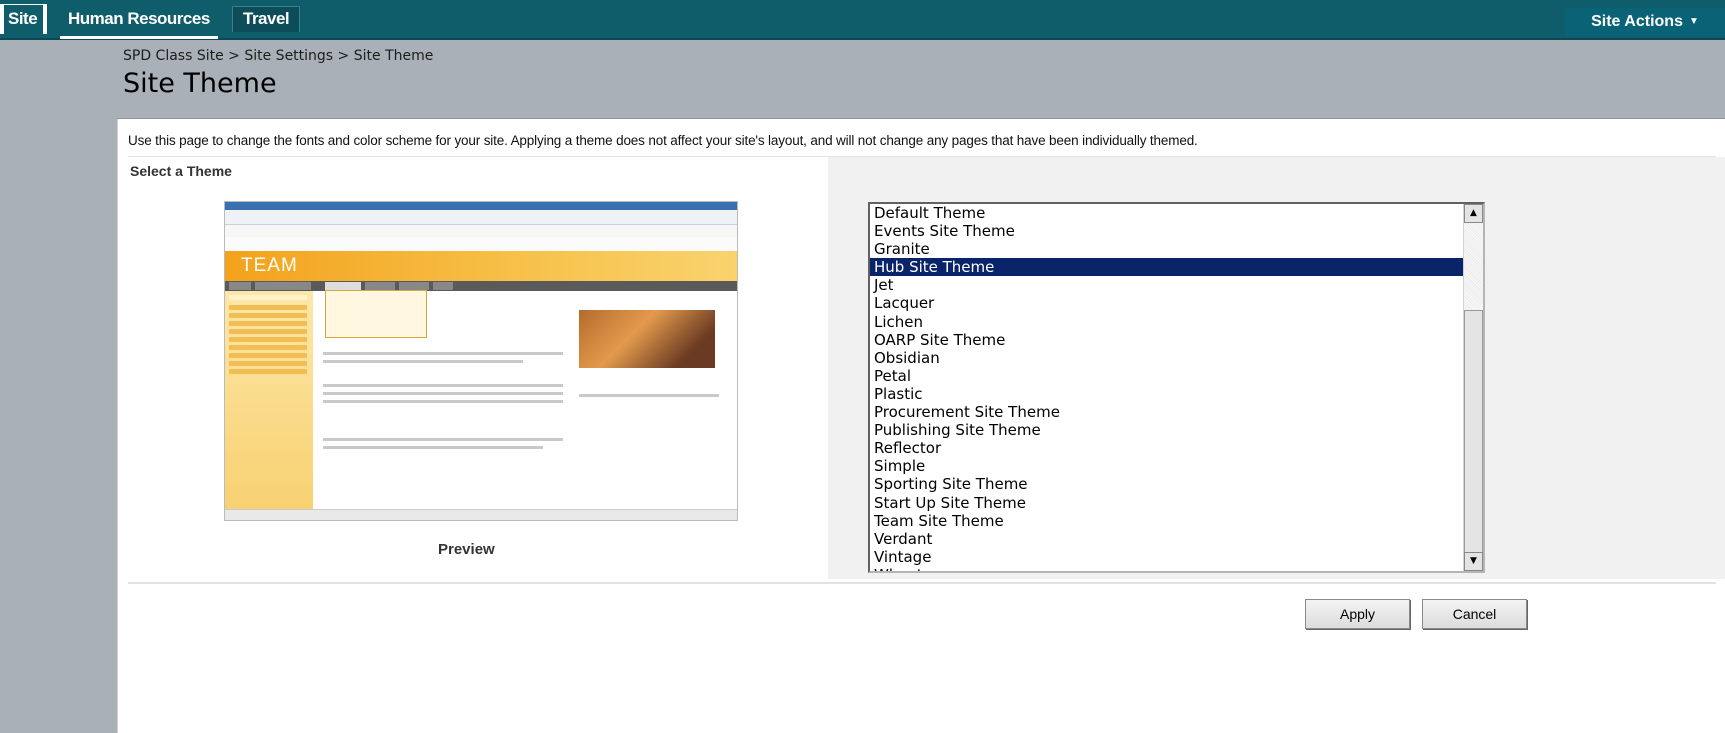  What do you see at coordinates (1170, 340) in the screenshot?
I see `theme-option: OARP Site Theme` at bounding box center [1170, 340].